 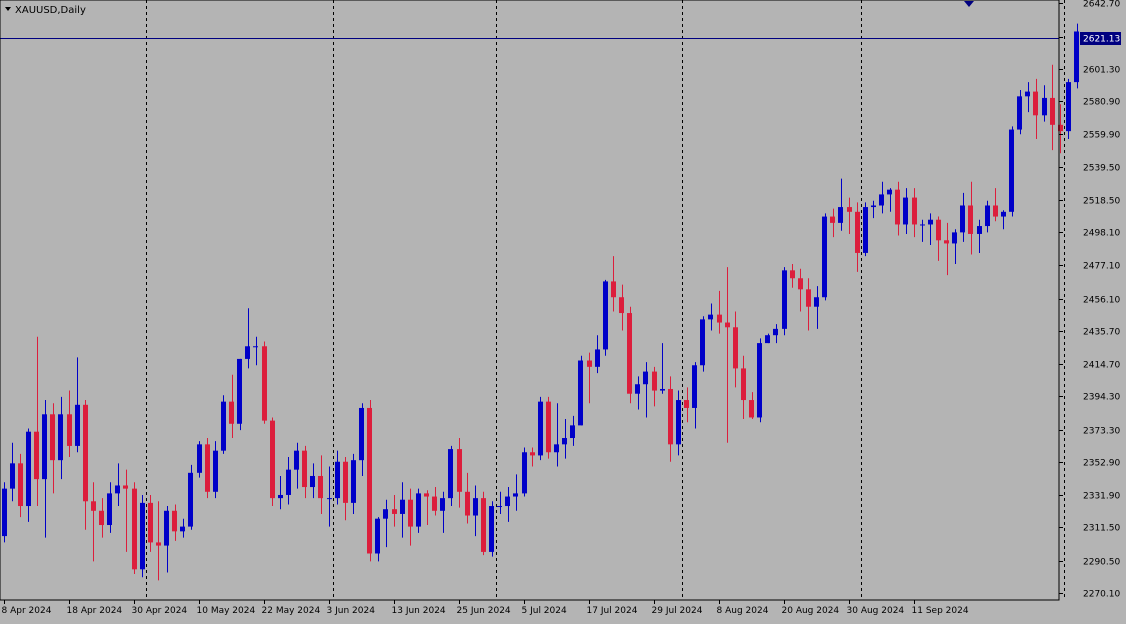 I want to click on y-tick-label: 2477.10, so click(x=1101, y=267).